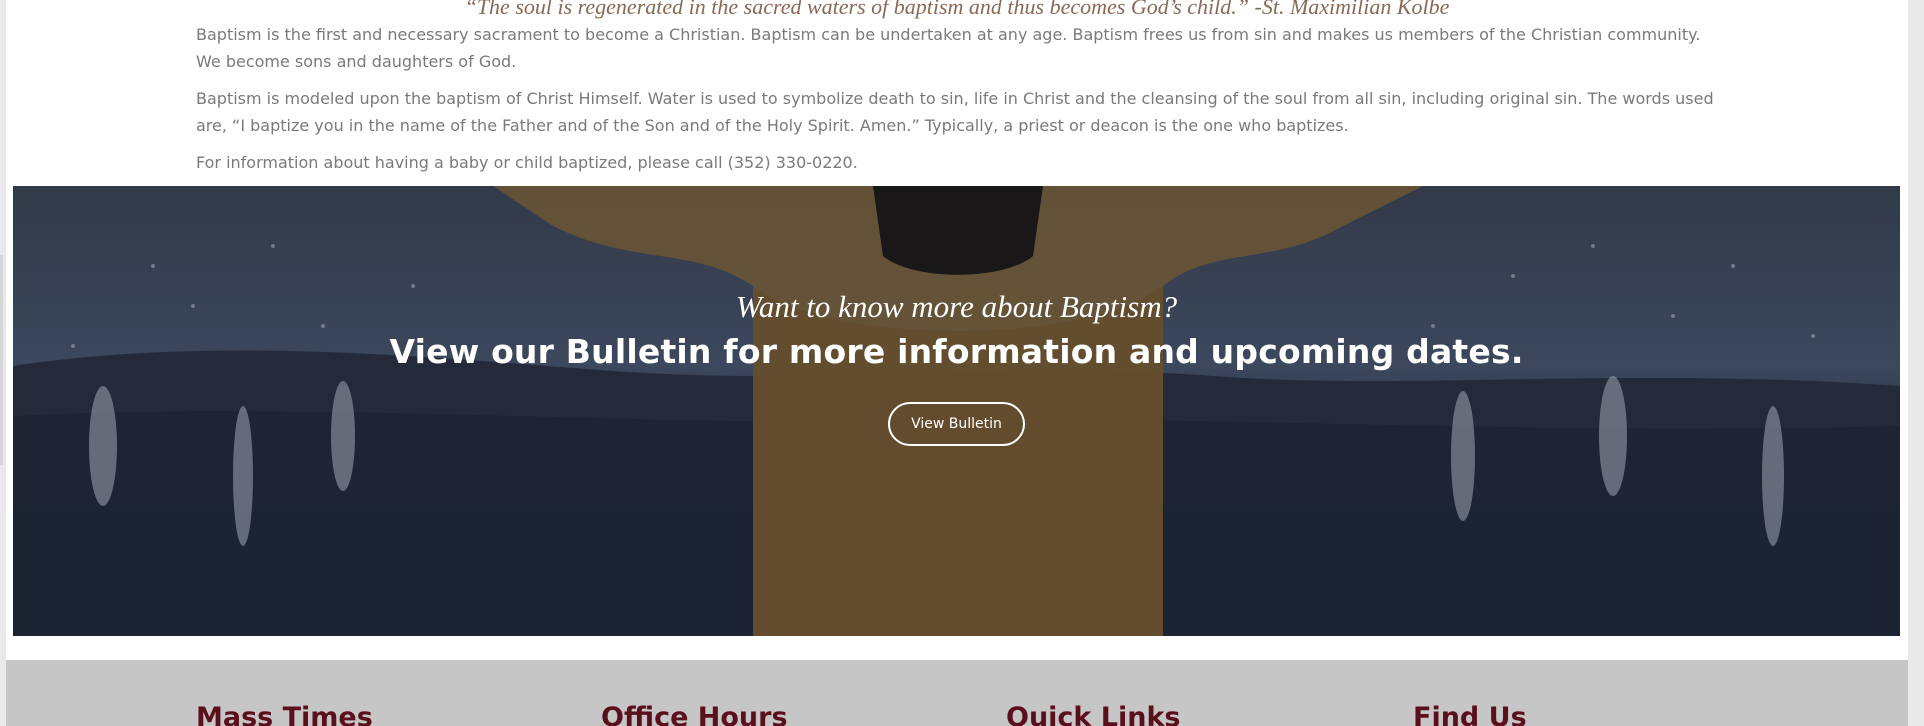 The height and width of the screenshot is (726, 1924). What do you see at coordinates (1916, 363) in the screenshot?
I see `page-frame-right` at bounding box center [1916, 363].